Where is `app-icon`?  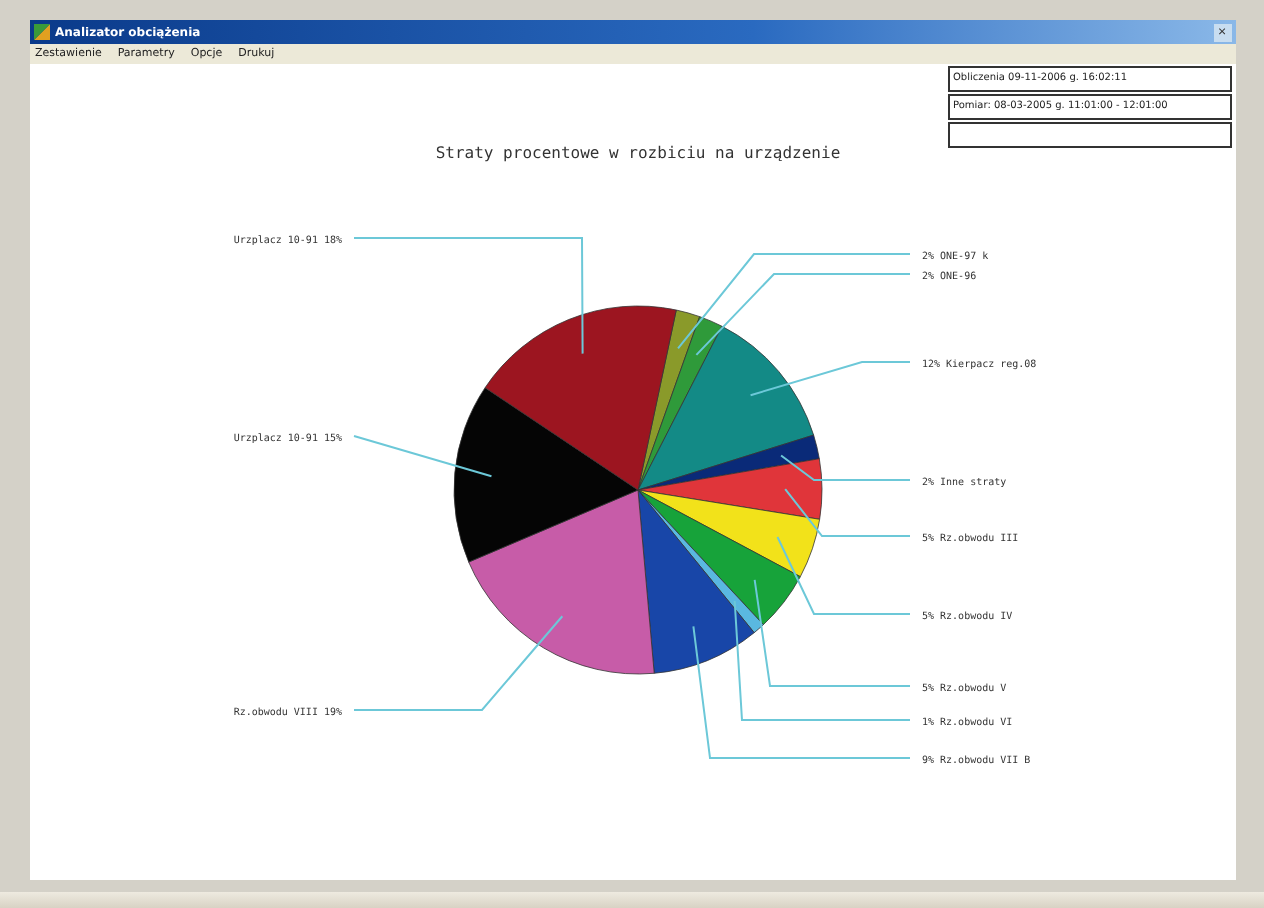 app-icon is located at coordinates (41, 32).